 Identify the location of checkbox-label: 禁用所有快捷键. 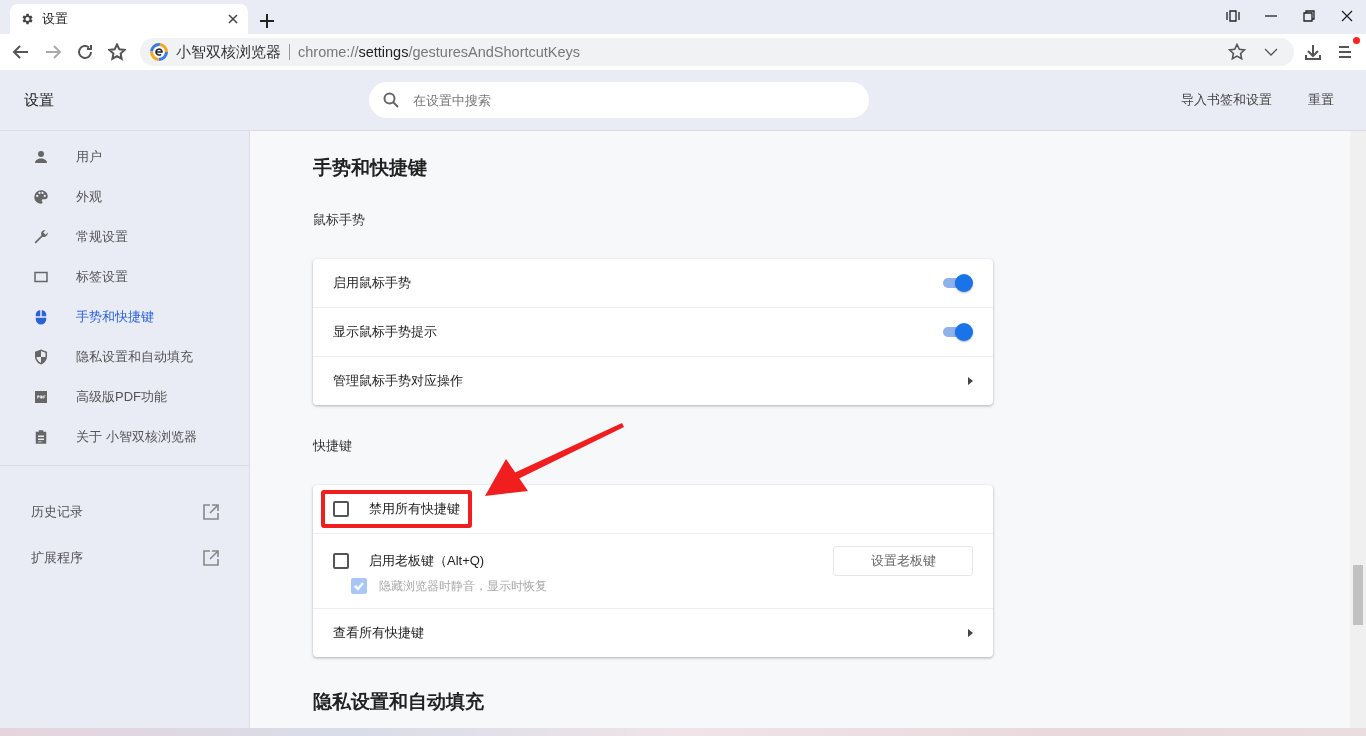
(414, 509).